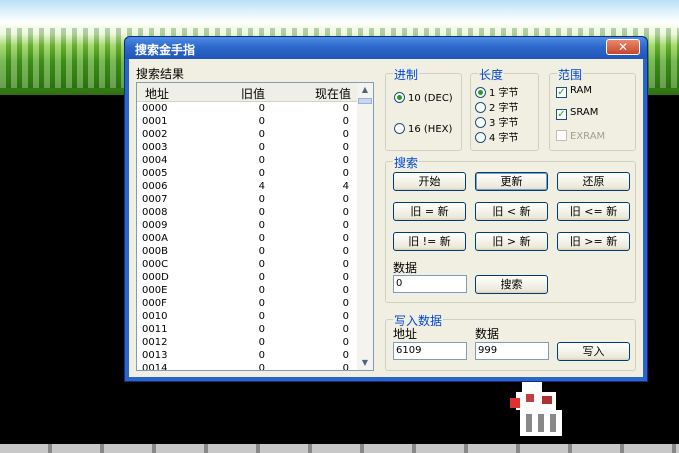 The width and height of the screenshot is (679, 453). What do you see at coordinates (247, 316) in the screenshot?
I see `table-row: 0010 0 0` at bounding box center [247, 316].